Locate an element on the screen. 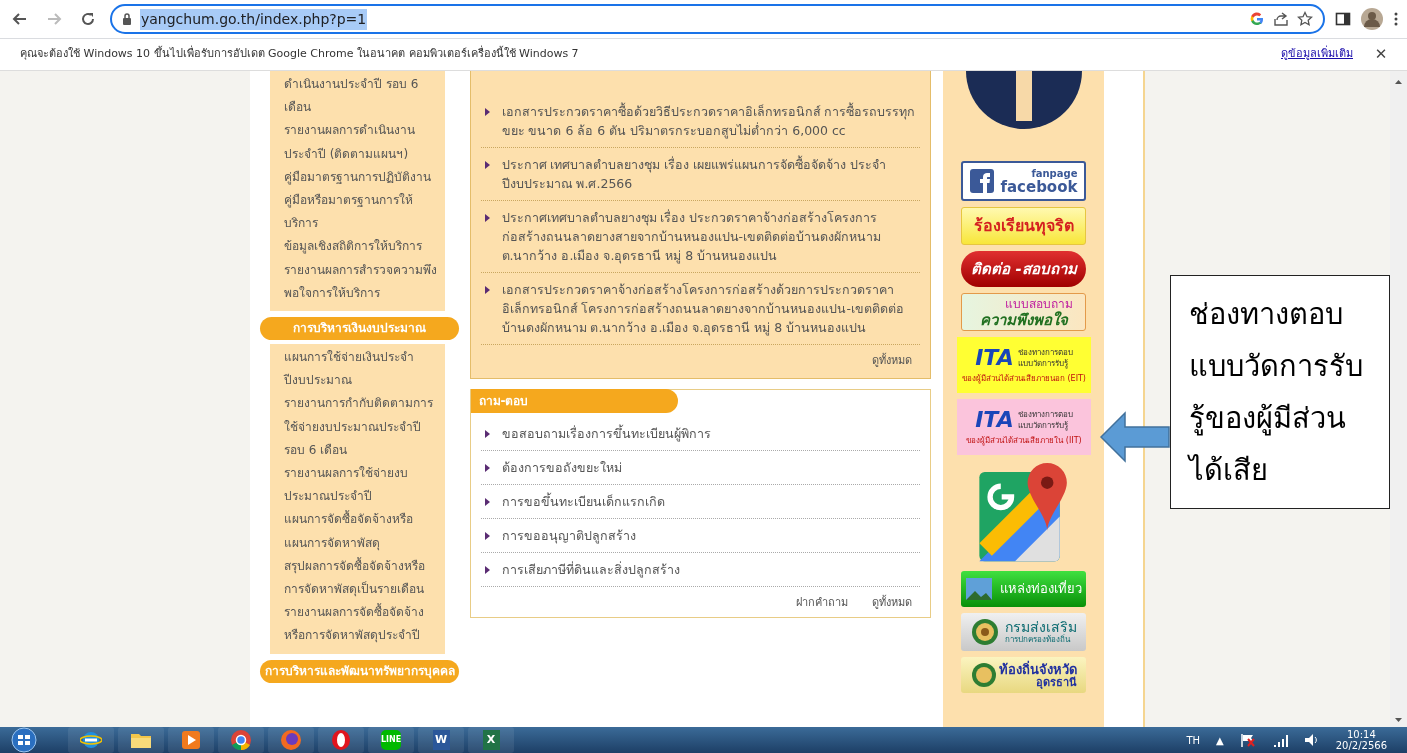 The height and width of the screenshot is (753, 1407). google-g-icon is located at coordinates (1257, 19).